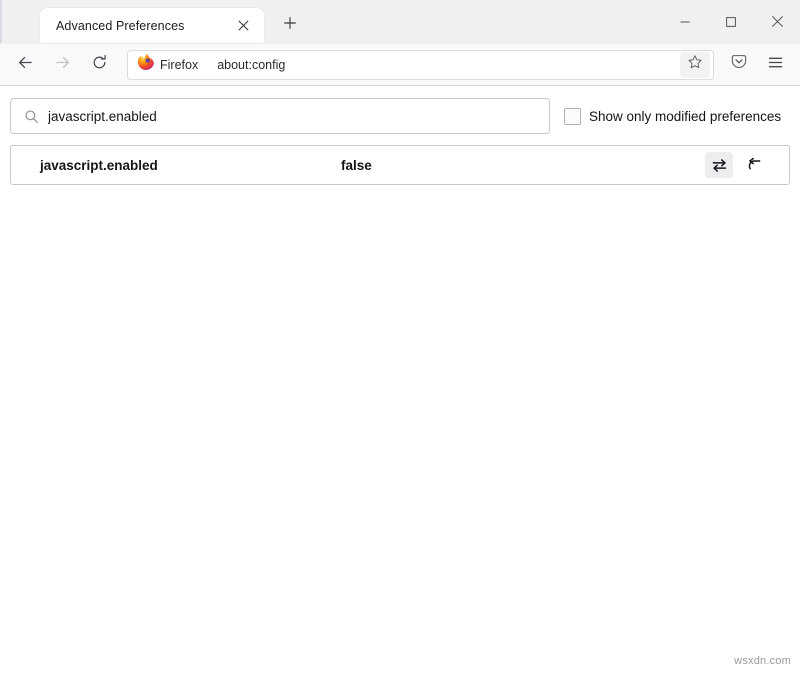 The height and width of the screenshot is (673, 800). I want to click on table-row: javascript.enabled false, so click(400, 165).